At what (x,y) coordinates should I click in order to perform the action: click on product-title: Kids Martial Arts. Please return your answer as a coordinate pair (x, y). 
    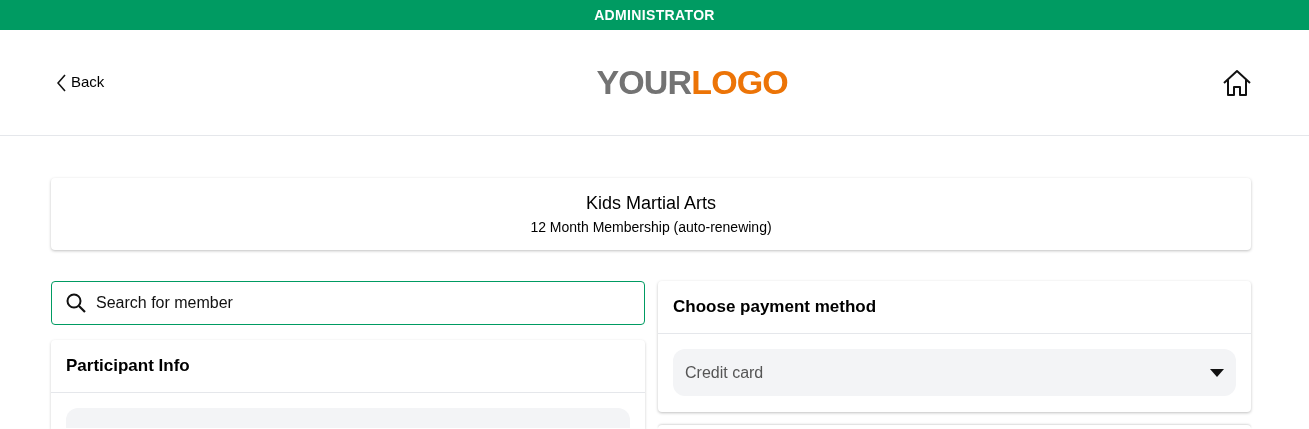
    Looking at the image, I should click on (650, 203).